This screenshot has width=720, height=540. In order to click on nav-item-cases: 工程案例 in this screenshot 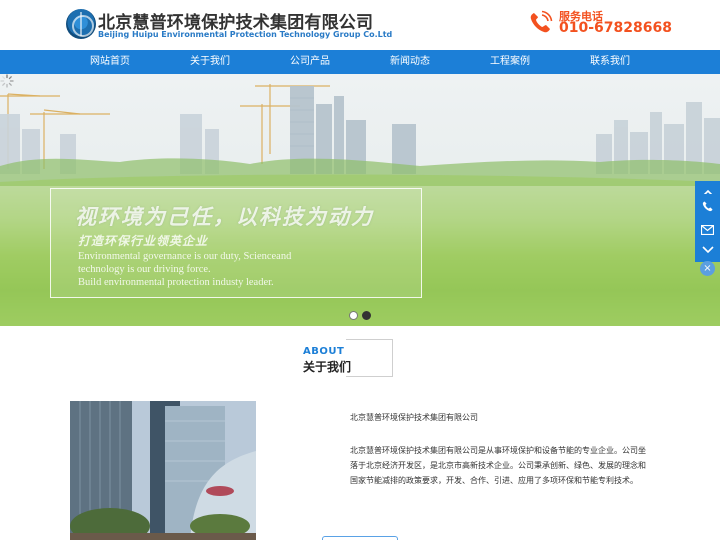, I will do `click(510, 62)`.